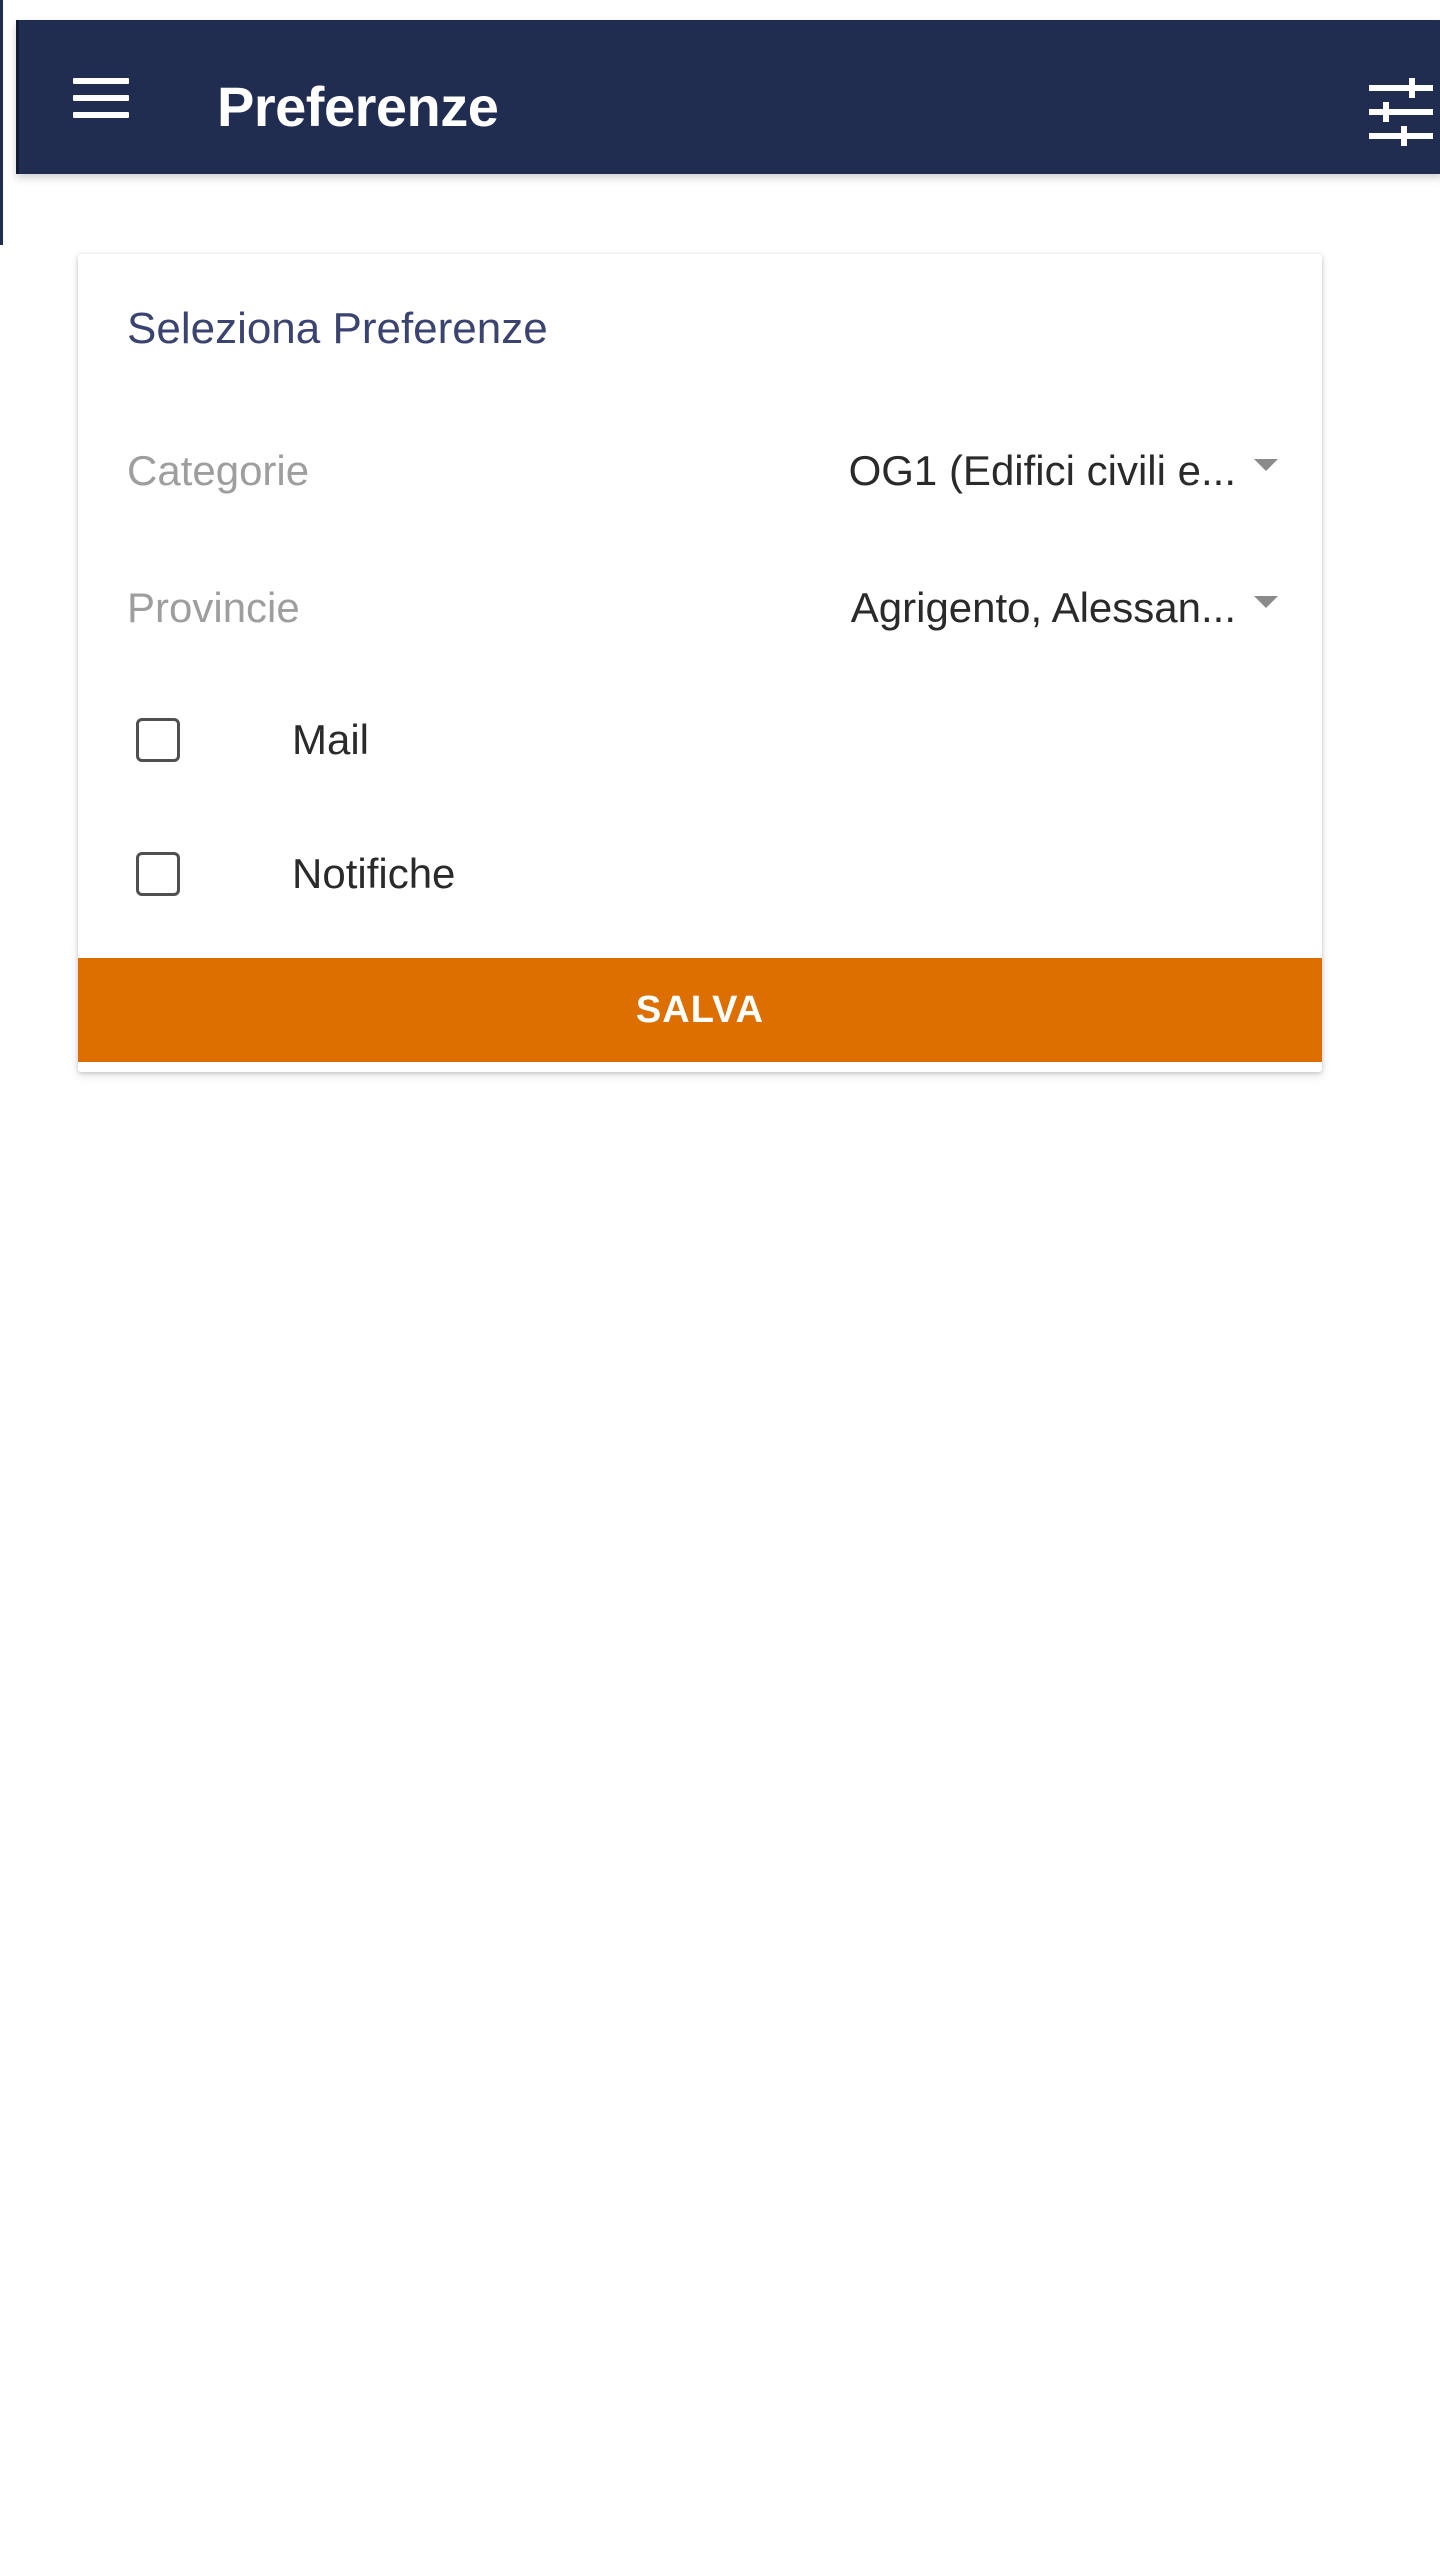 The width and height of the screenshot is (1440, 2560). I want to click on mail-checkbox-label: Mail, so click(331, 739).